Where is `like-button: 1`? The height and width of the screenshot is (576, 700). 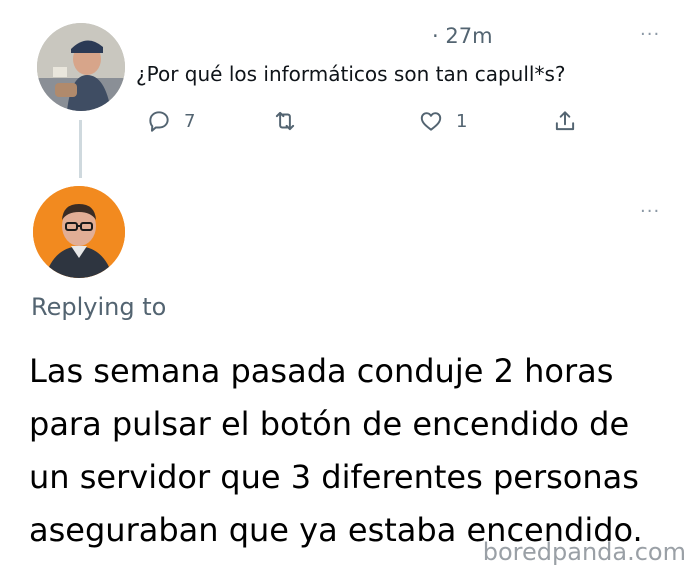 like-button: 1 is located at coordinates (442, 121).